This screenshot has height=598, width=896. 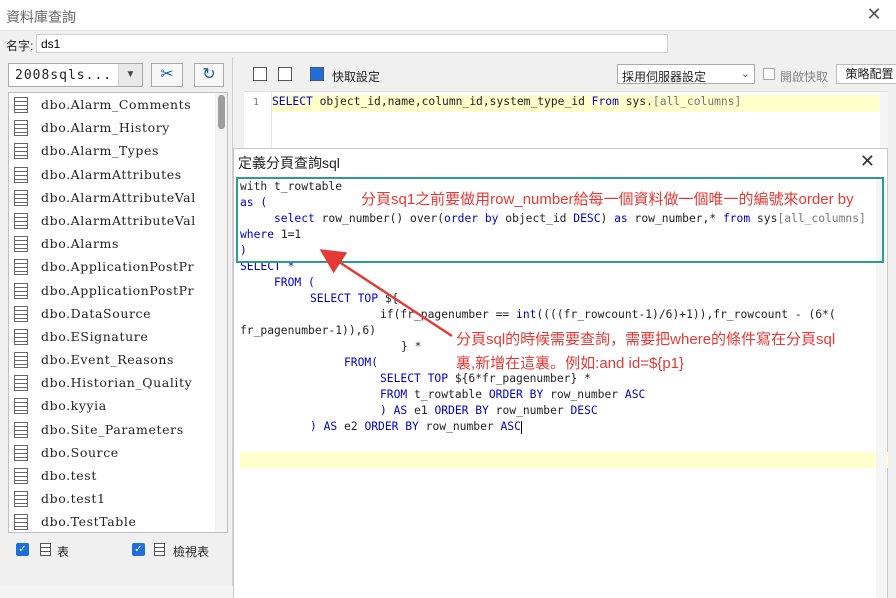 What do you see at coordinates (448, 314) in the screenshot?
I see `sql-text: if(fr_pagenumber ==` at bounding box center [448, 314].